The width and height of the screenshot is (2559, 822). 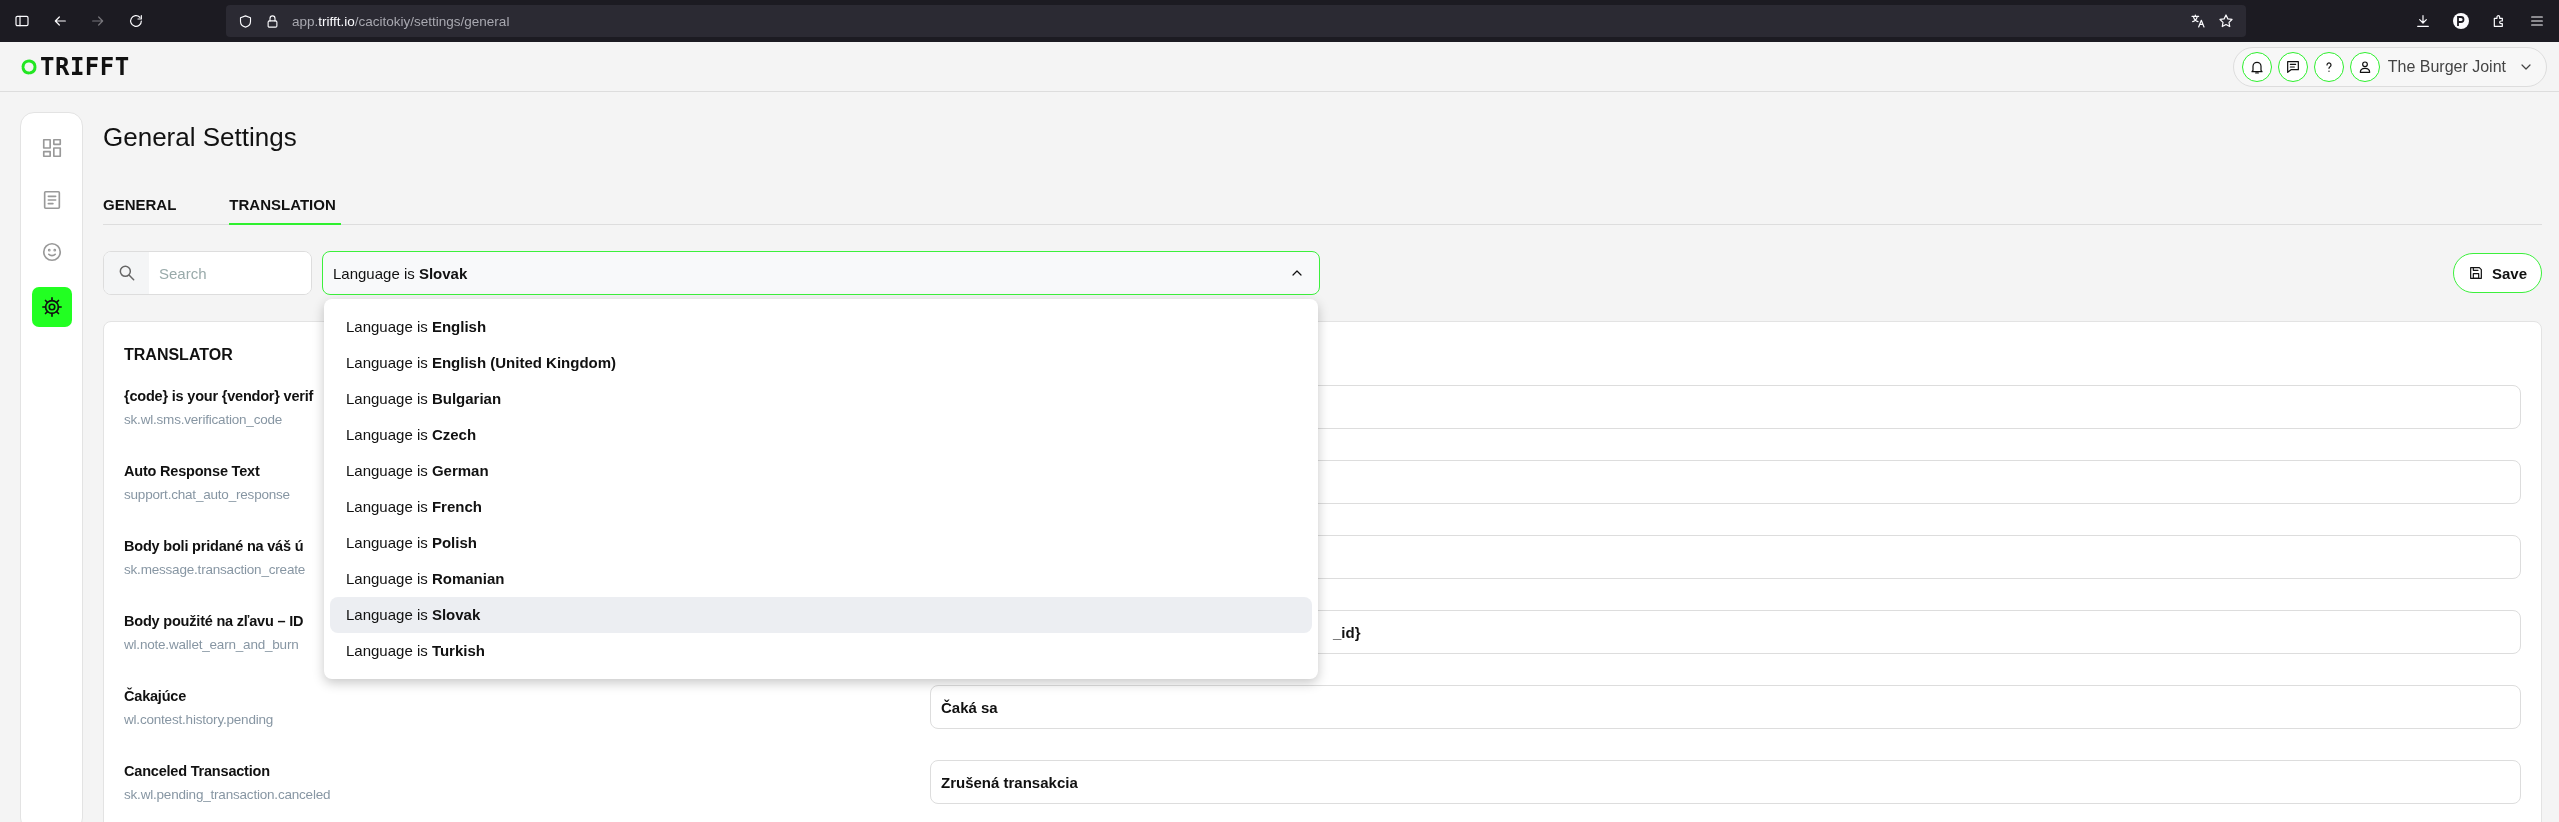 I want to click on smiley-icon, so click(x=51, y=252).